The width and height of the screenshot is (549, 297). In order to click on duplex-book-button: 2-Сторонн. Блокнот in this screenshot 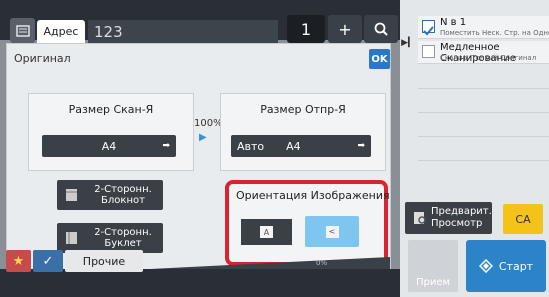, I will do `click(110, 195)`.